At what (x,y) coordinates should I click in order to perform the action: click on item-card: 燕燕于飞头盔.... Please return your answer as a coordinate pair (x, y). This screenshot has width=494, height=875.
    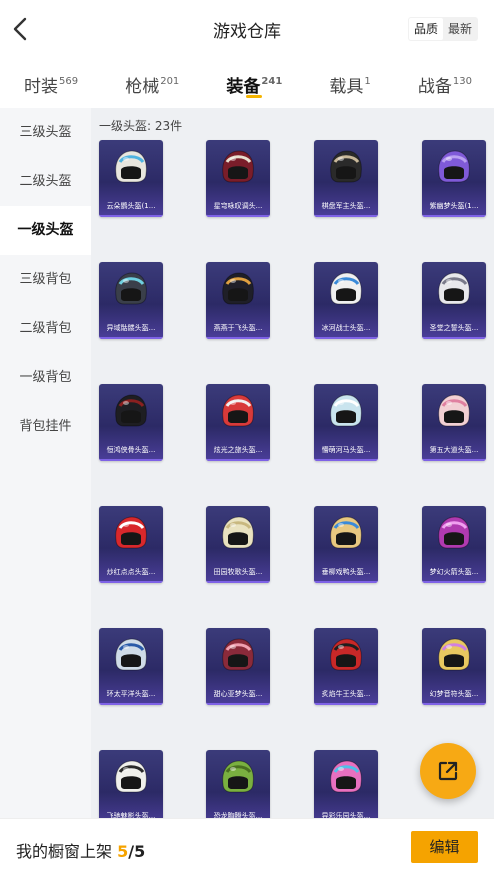
    Looking at the image, I should click on (238, 300).